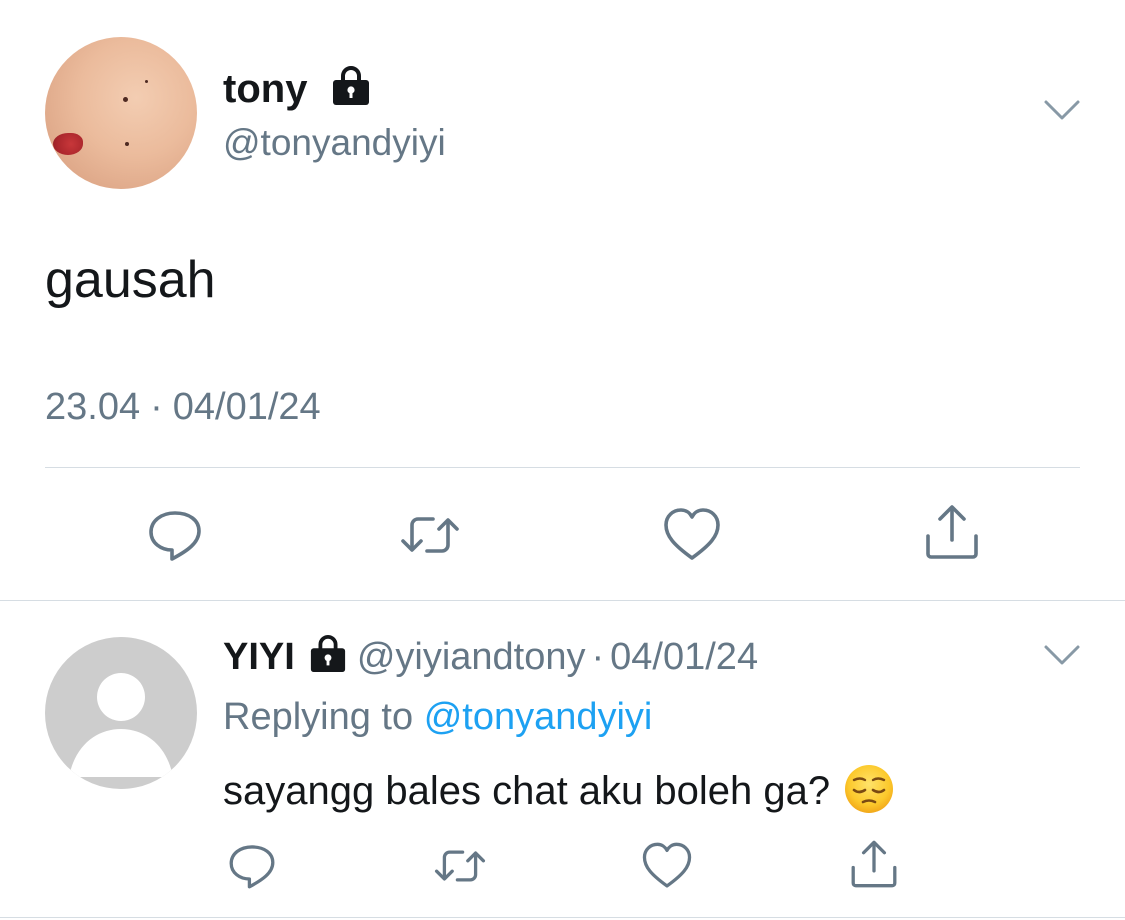 This screenshot has height=920, width=1125. I want to click on pensive-face-emoji, so click(869, 789).